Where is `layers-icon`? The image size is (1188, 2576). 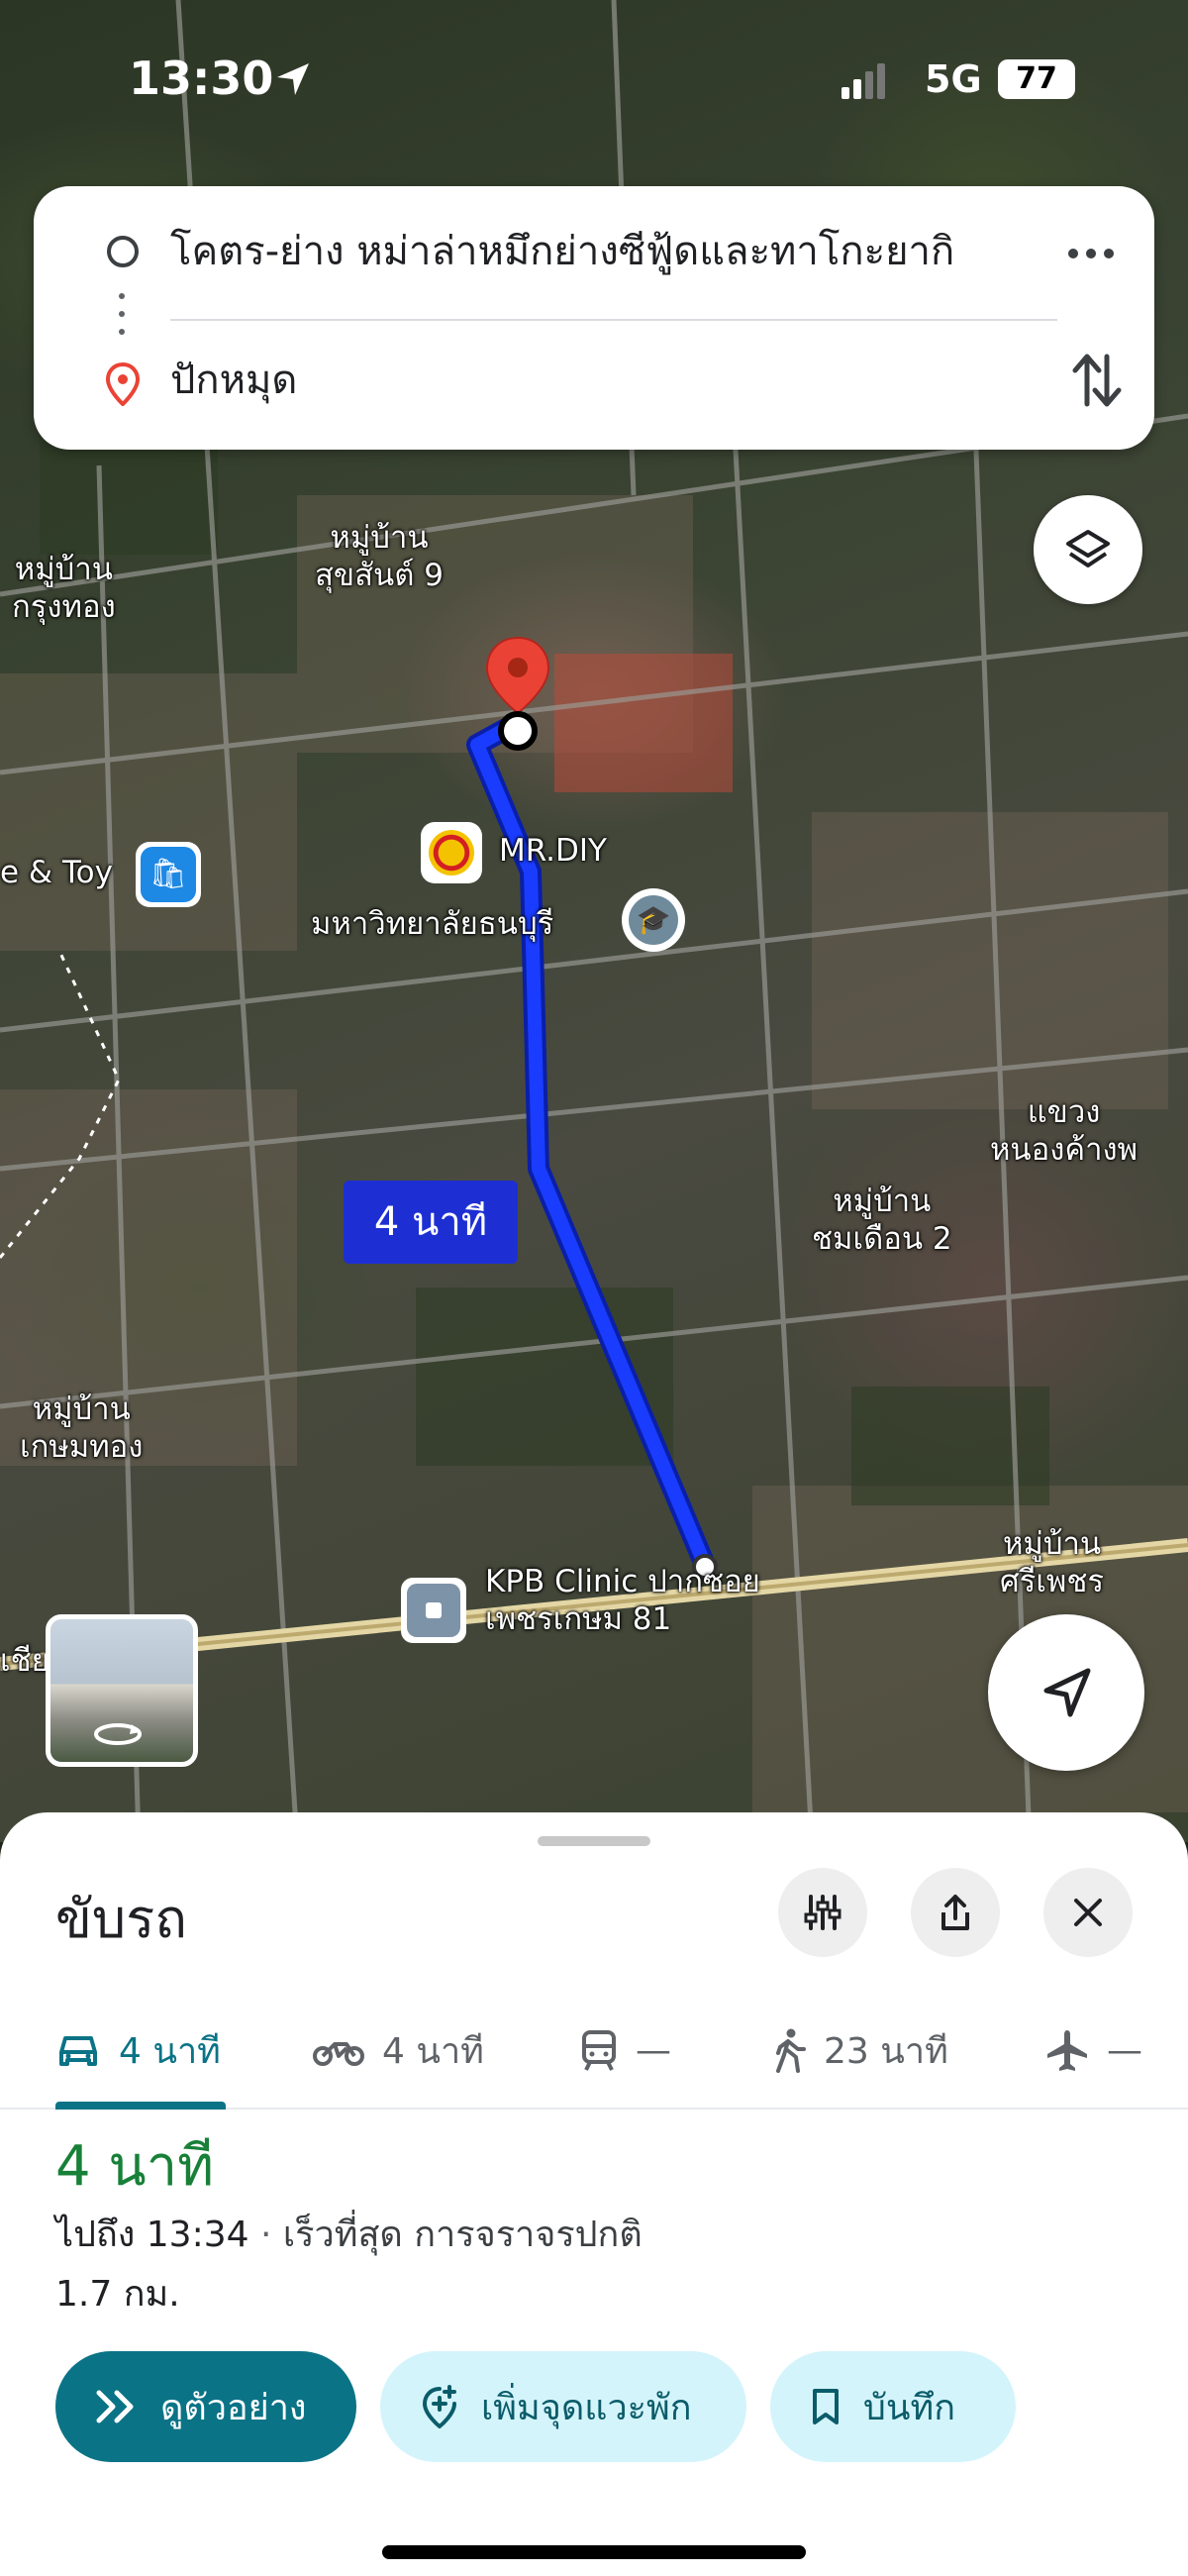
layers-icon is located at coordinates (1088, 548).